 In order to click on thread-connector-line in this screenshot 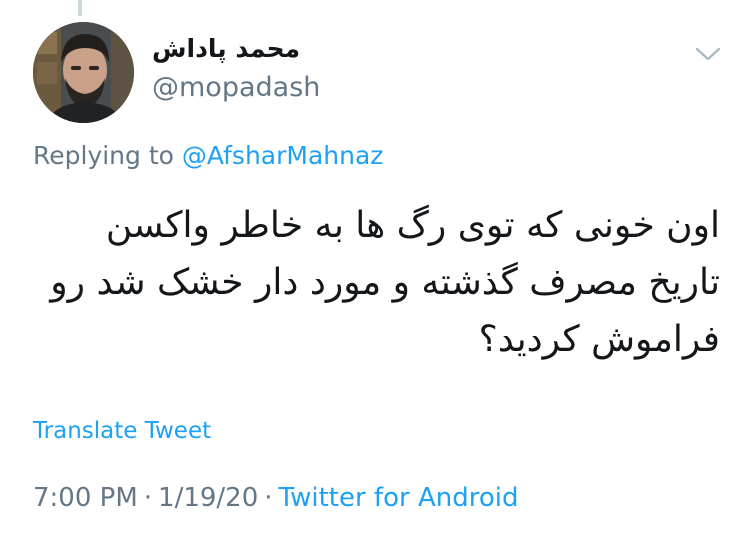, I will do `click(80, 8)`.